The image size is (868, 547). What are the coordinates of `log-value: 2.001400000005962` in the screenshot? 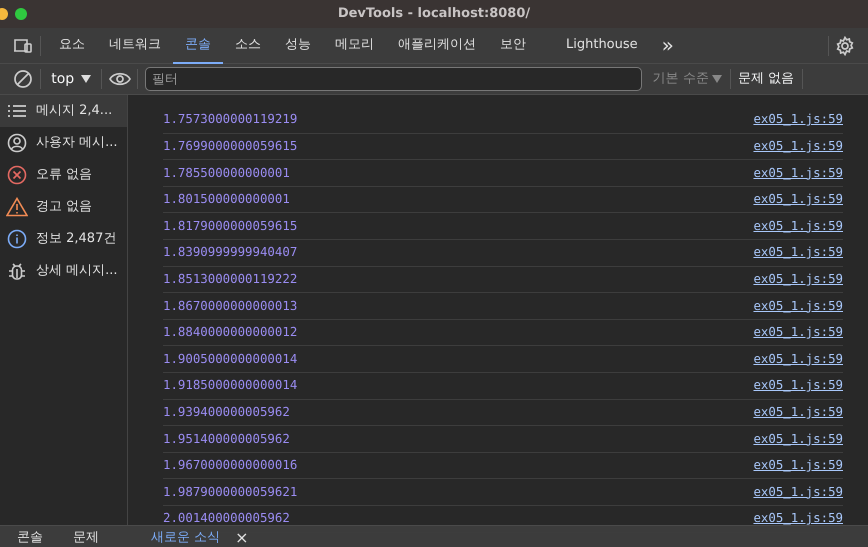 It's located at (226, 518).